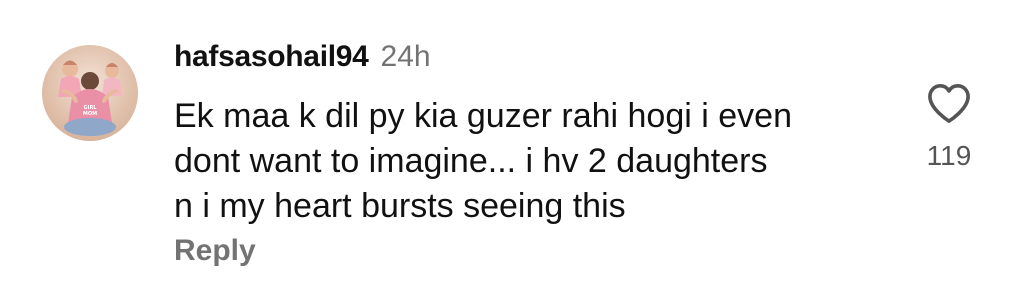  What do you see at coordinates (405, 56) in the screenshot?
I see `timestamp: 24h` at bounding box center [405, 56].